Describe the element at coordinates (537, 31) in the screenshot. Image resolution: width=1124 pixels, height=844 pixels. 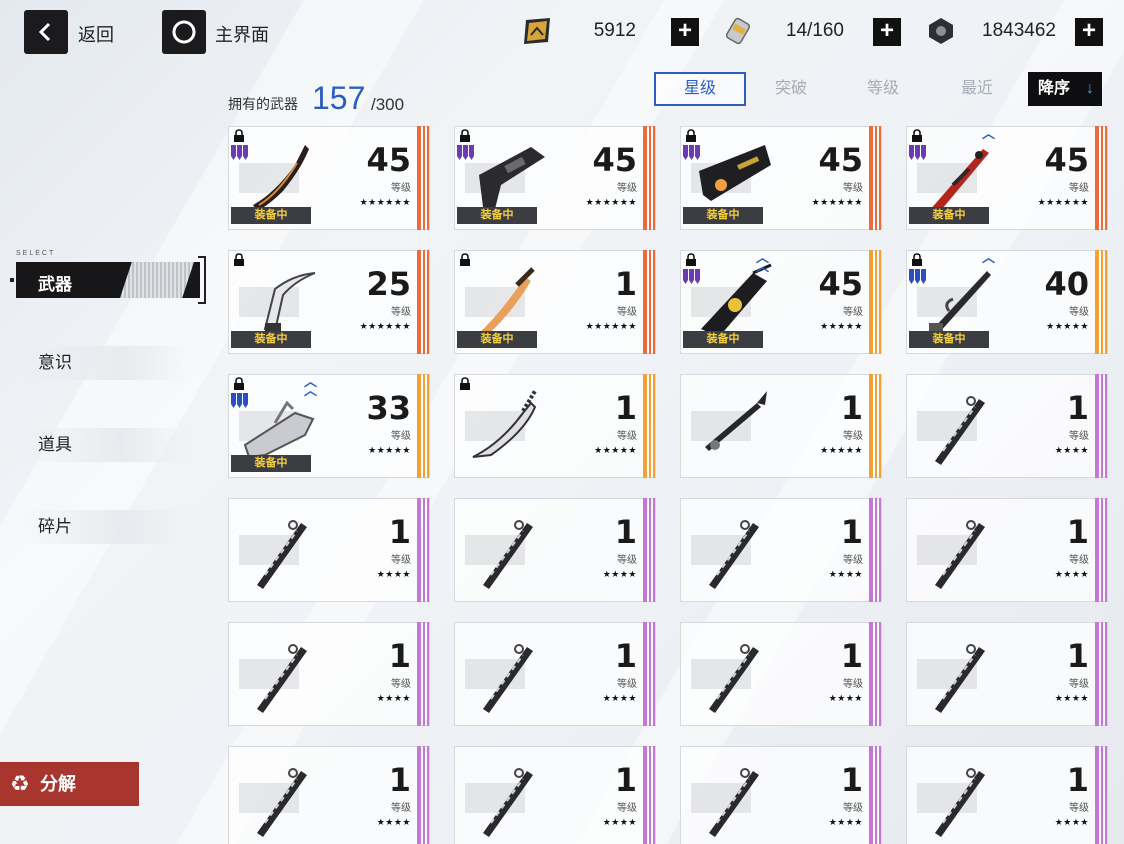
I see `gold-ticket-icon` at that location.